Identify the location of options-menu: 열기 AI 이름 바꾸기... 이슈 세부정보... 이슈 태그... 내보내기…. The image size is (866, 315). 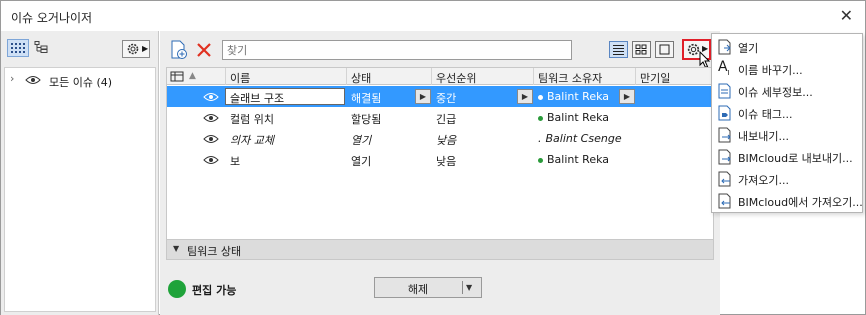
(787, 123).